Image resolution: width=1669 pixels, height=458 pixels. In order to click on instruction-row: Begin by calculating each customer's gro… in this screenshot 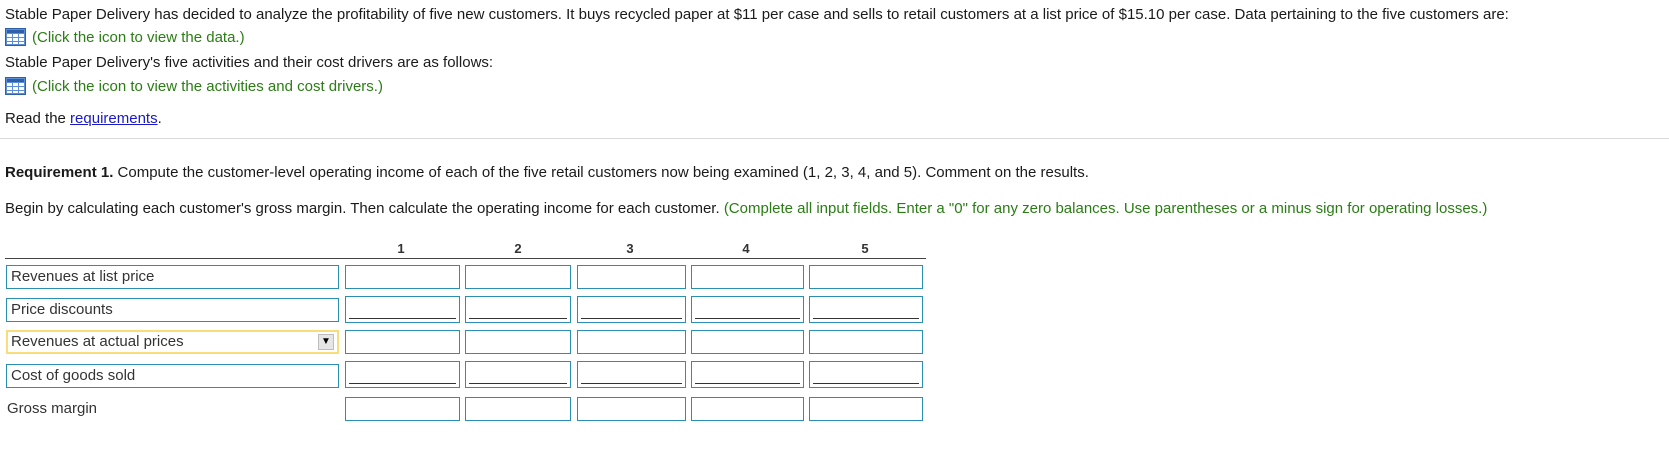, I will do `click(746, 209)`.